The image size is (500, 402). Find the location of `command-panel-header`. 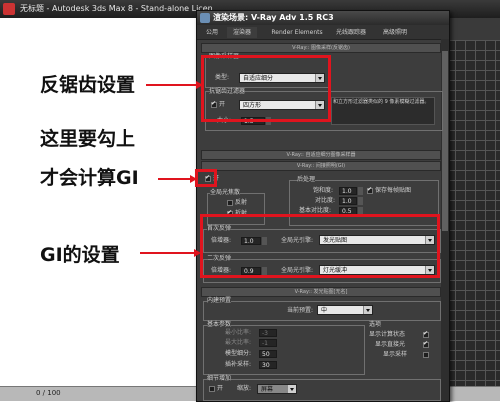

command-panel-header is located at coordinates (472, 29).